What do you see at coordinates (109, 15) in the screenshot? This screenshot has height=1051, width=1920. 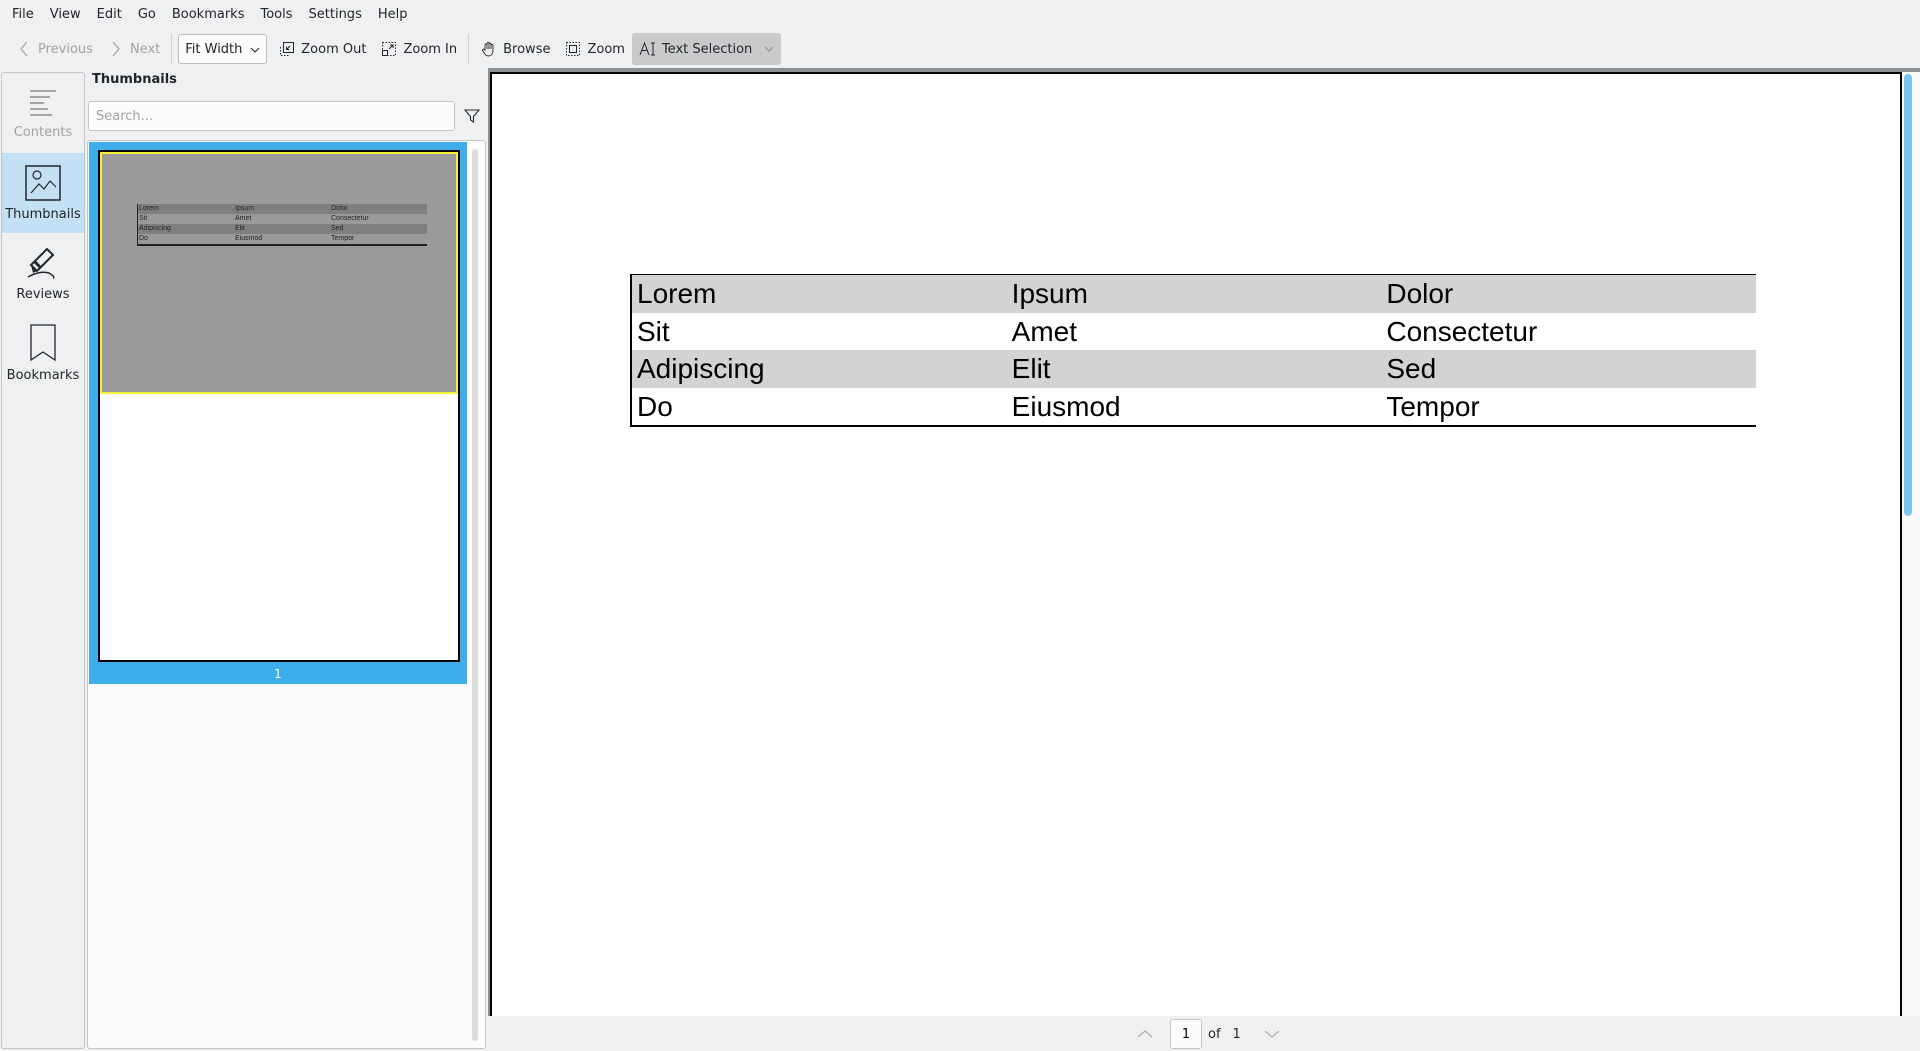 I see `menu-edit: Edit` at bounding box center [109, 15].